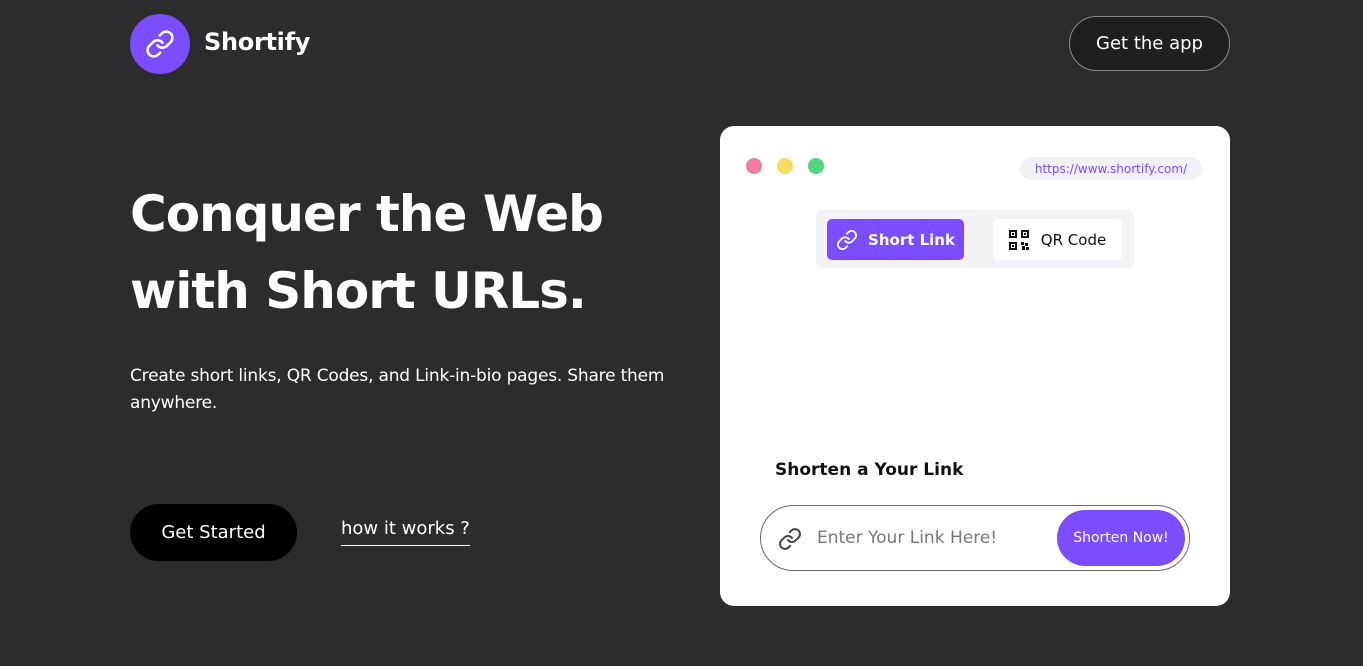 This screenshot has width=1363, height=666. I want to click on link-input-group: Shorten Now!, so click(975, 538).